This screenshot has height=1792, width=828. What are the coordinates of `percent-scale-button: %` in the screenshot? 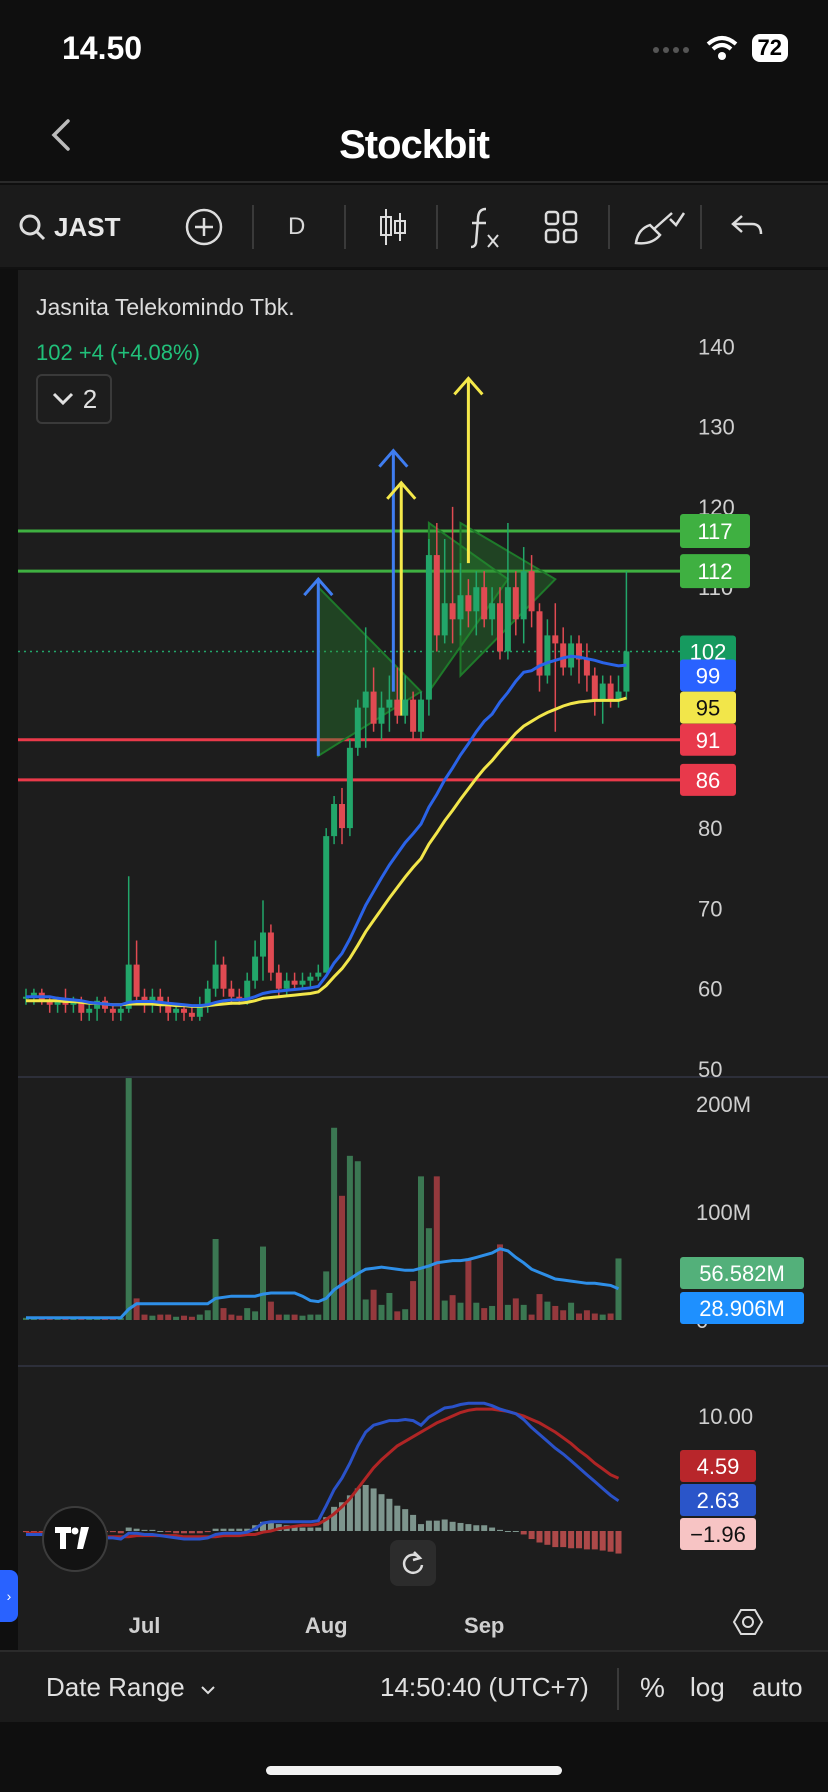 It's located at (652, 1688).